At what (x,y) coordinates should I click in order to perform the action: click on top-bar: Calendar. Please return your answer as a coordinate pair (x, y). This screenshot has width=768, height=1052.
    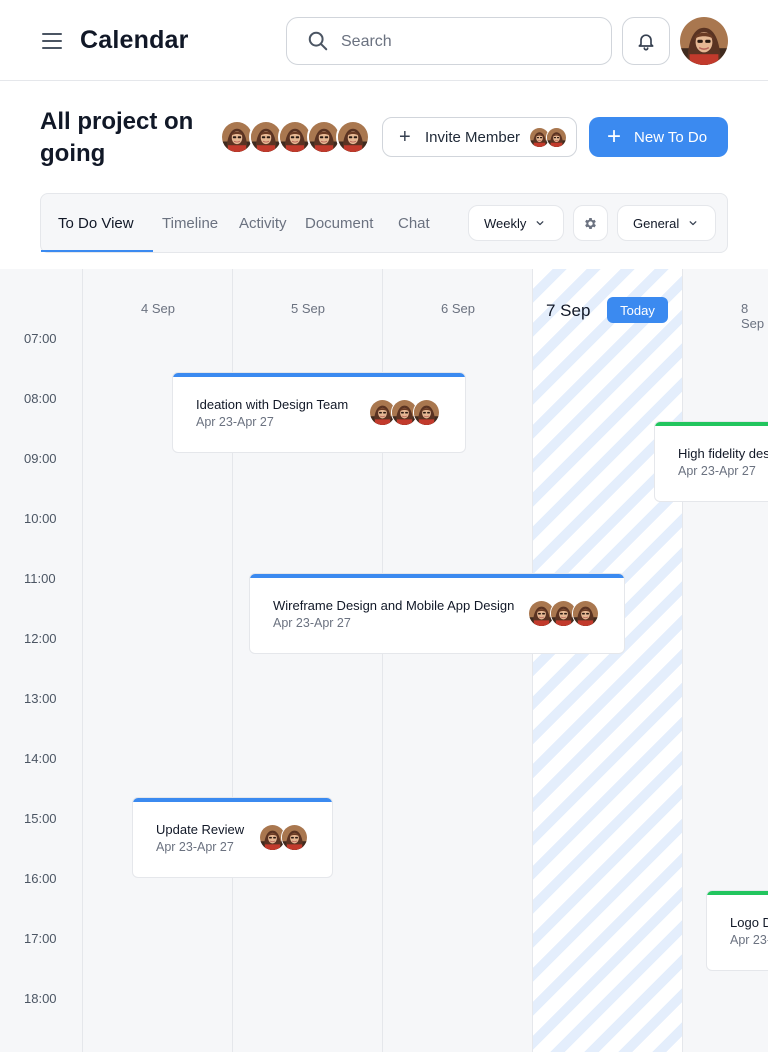
    Looking at the image, I should click on (384, 40).